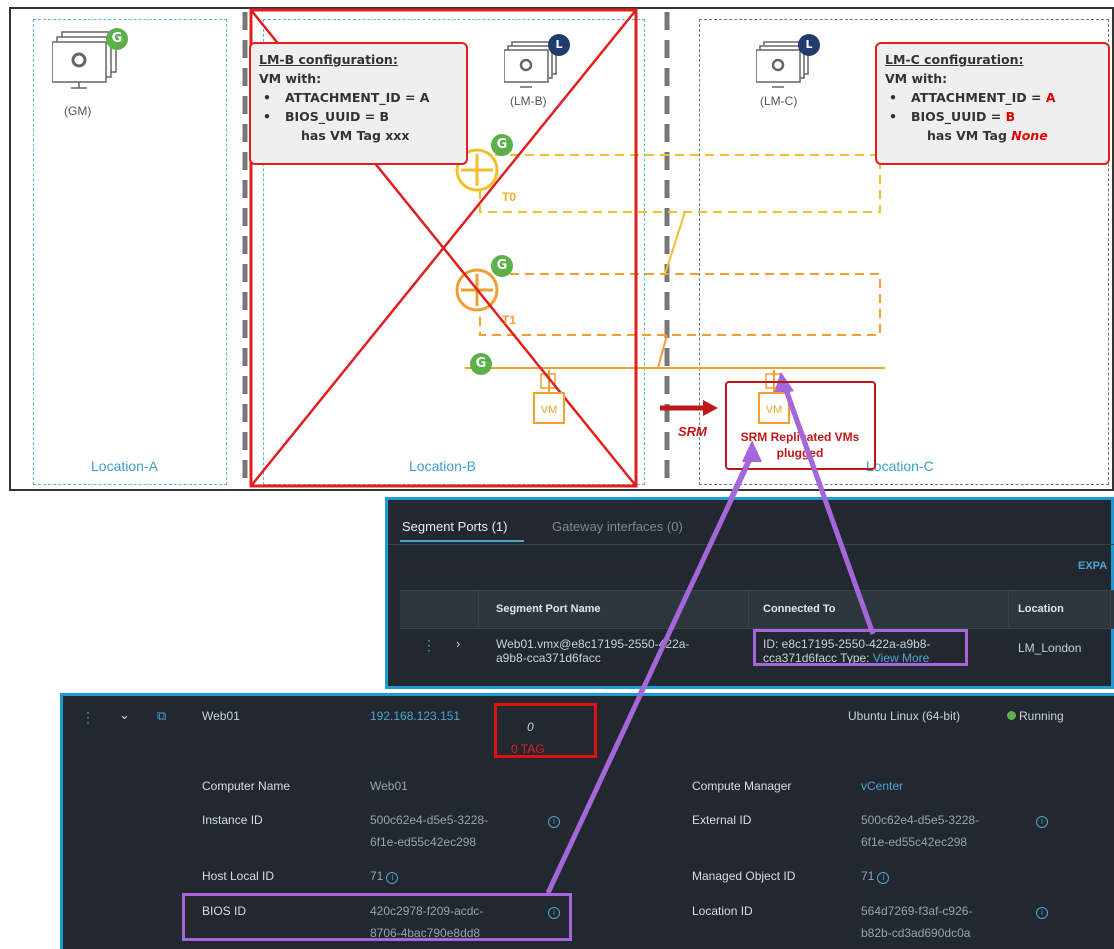 This screenshot has width=1114, height=949. I want to click on external-id-label: External ID, so click(722, 820).